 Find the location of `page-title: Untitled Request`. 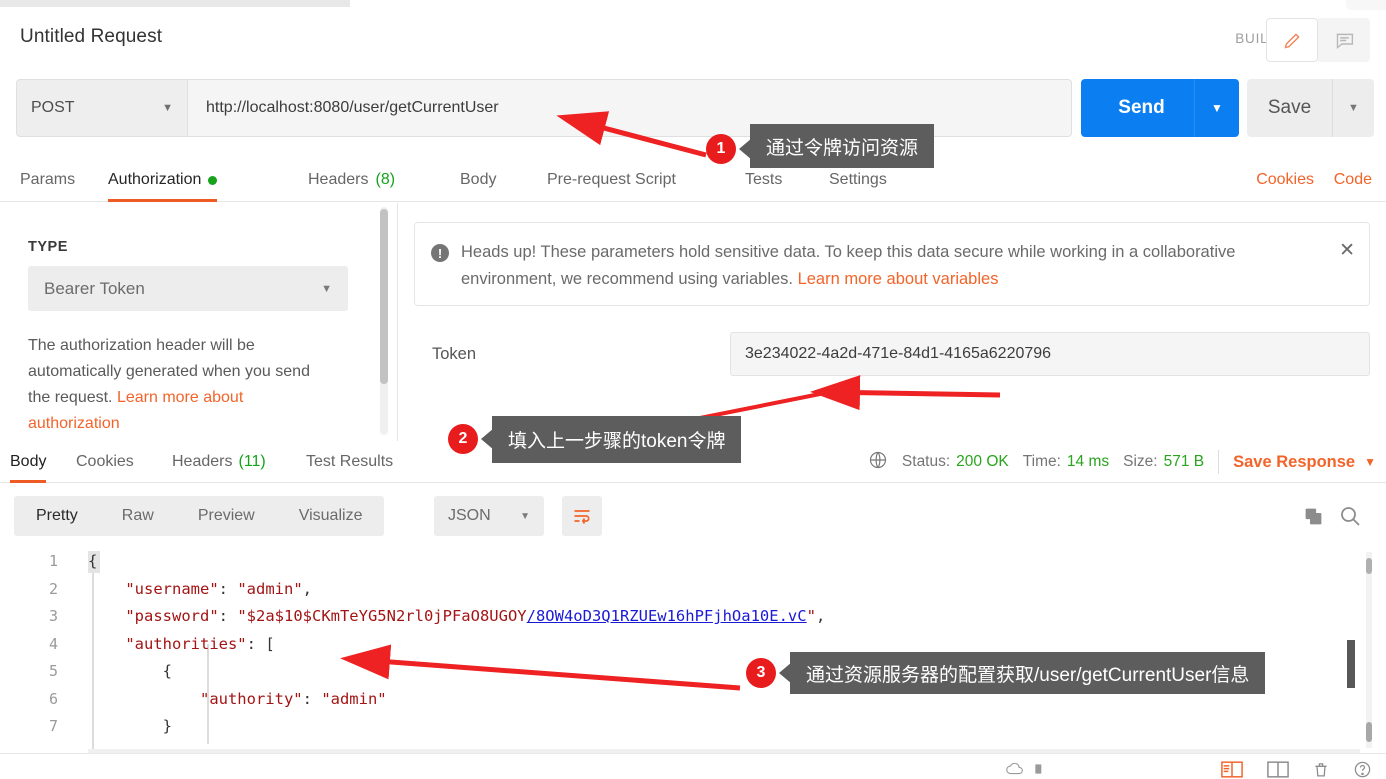

page-title: Untitled Request is located at coordinates (91, 36).